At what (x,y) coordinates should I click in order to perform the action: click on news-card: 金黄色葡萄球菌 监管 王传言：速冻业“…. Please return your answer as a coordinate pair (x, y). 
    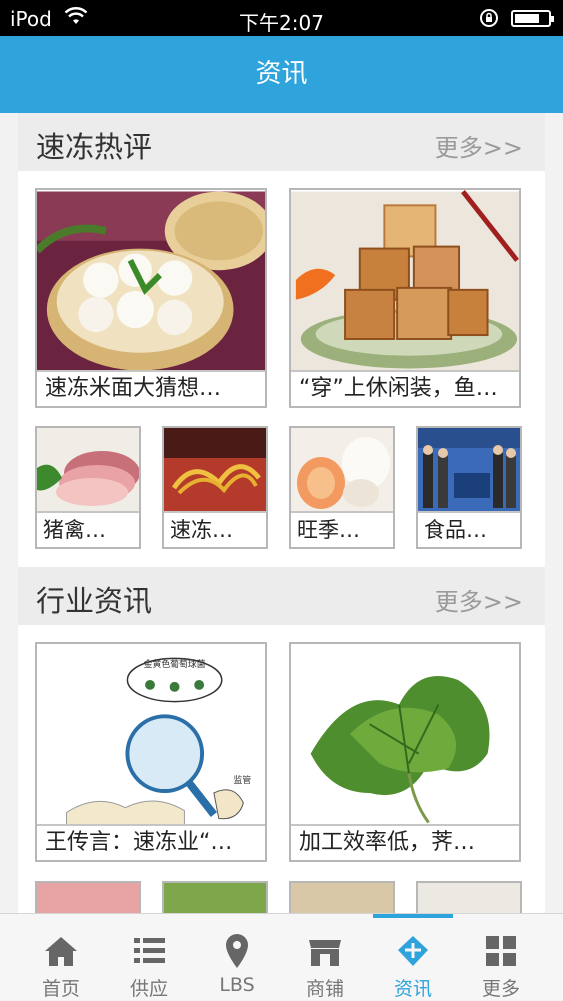
    Looking at the image, I should click on (151, 752).